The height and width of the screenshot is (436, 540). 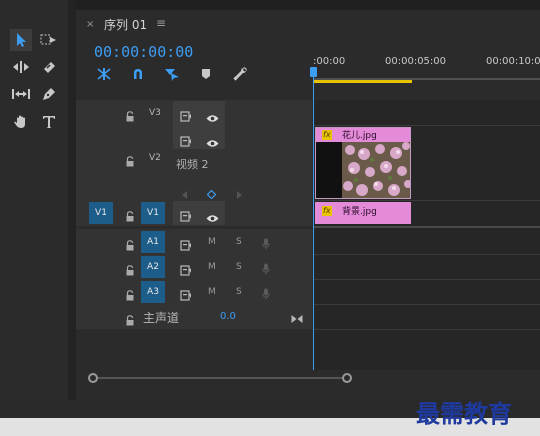 I want to click on source-patch-v1: V1, so click(x=101, y=213).